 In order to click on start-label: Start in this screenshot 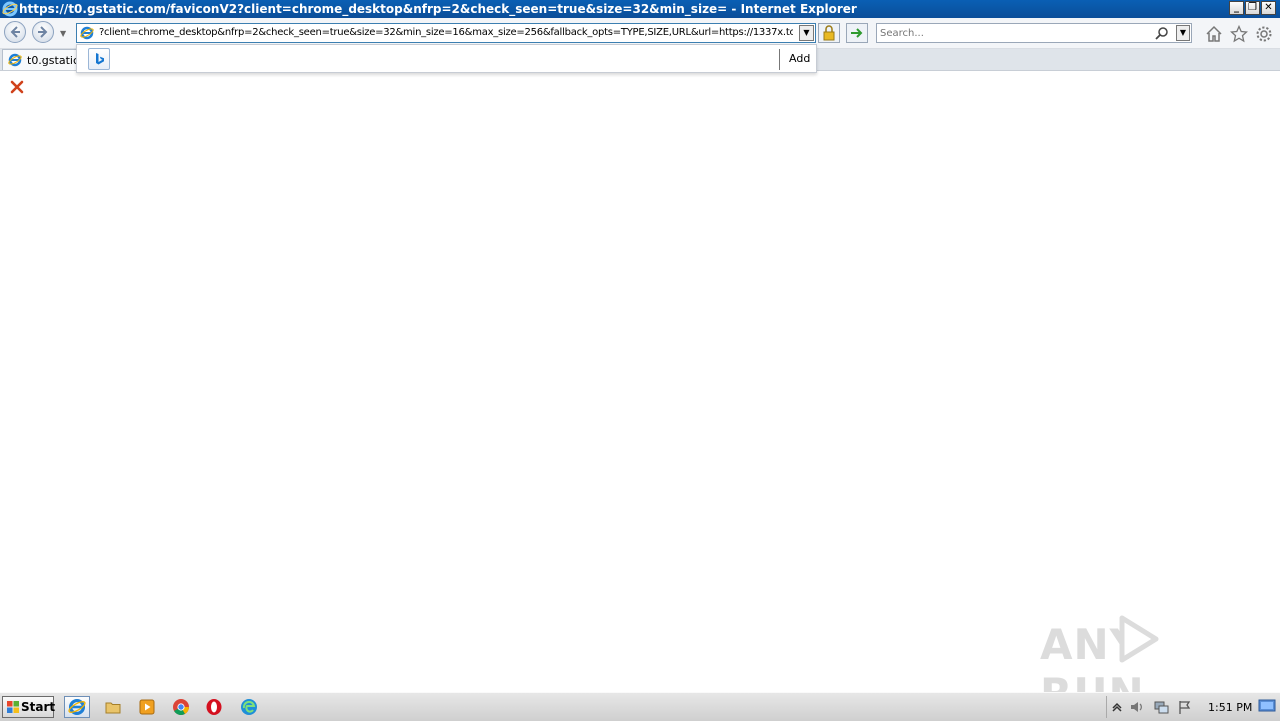, I will do `click(38, 707)`.